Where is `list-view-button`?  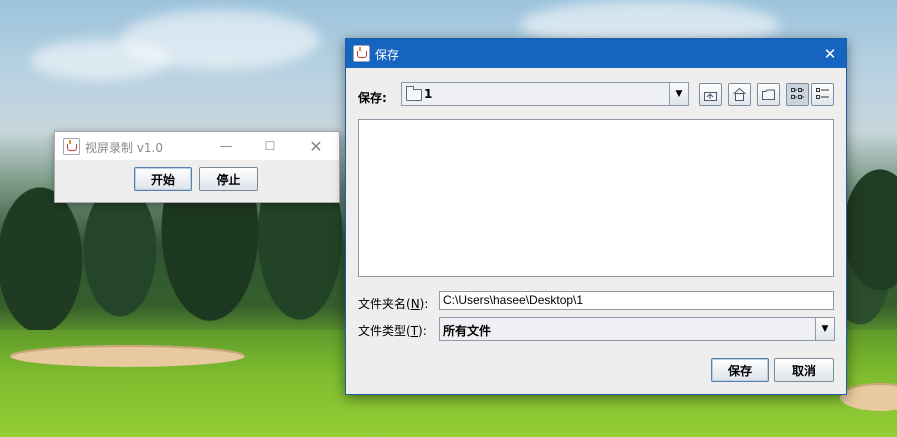
list-view-button is located at coordinates (797, 94).